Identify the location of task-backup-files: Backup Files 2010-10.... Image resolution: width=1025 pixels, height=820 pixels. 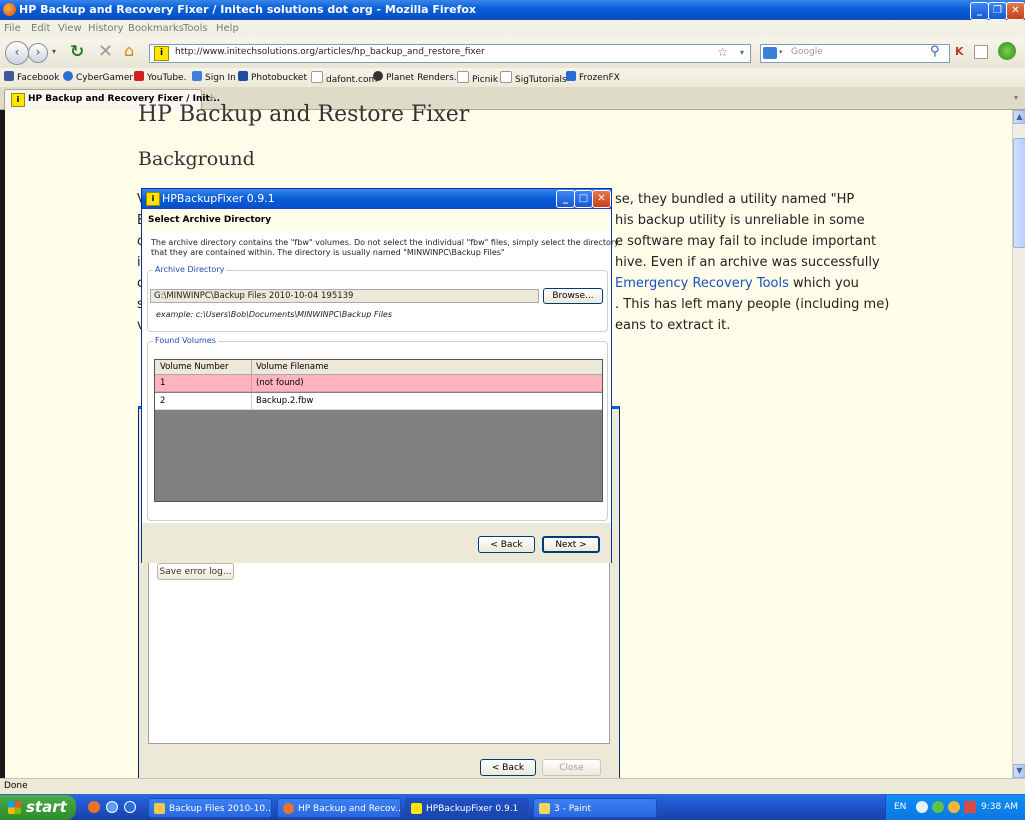
(210, 808).